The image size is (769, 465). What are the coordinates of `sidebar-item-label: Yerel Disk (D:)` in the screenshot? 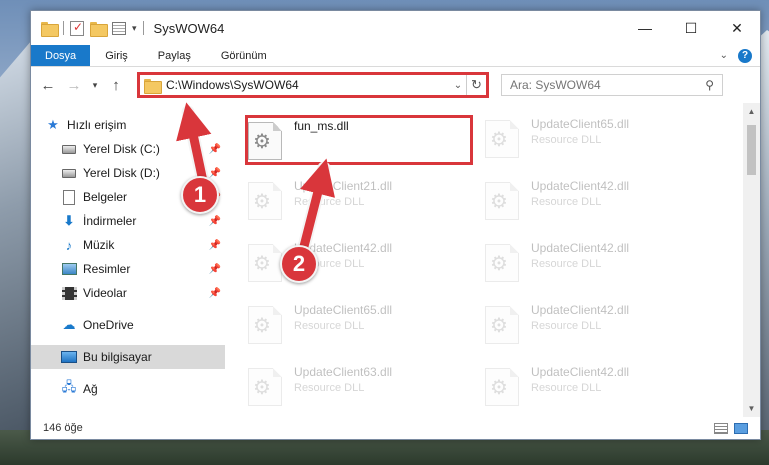 It's located at (121, 173).